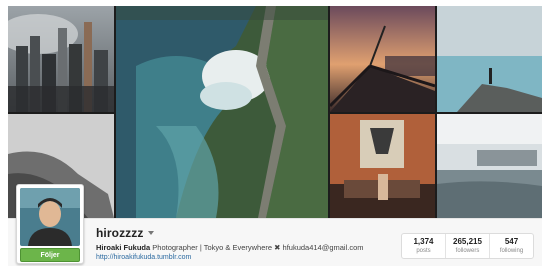  I want to click on username: hirozzzz, so click(120, 233).